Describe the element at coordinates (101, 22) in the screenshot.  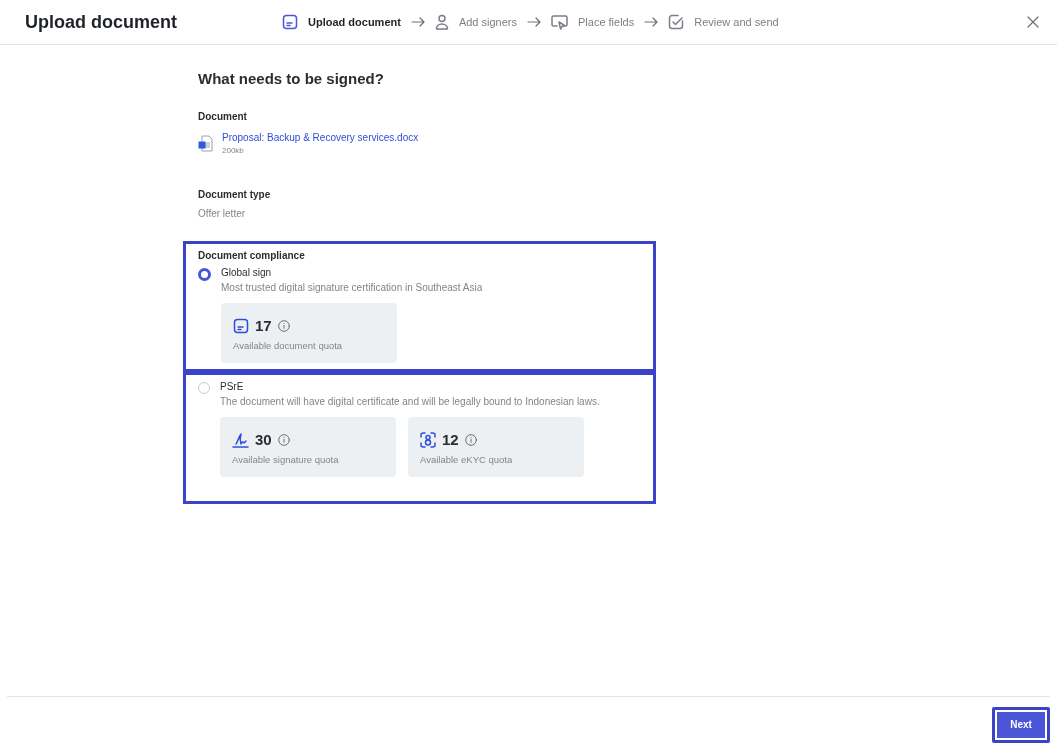
I see `page-title: Upload document` at that location.